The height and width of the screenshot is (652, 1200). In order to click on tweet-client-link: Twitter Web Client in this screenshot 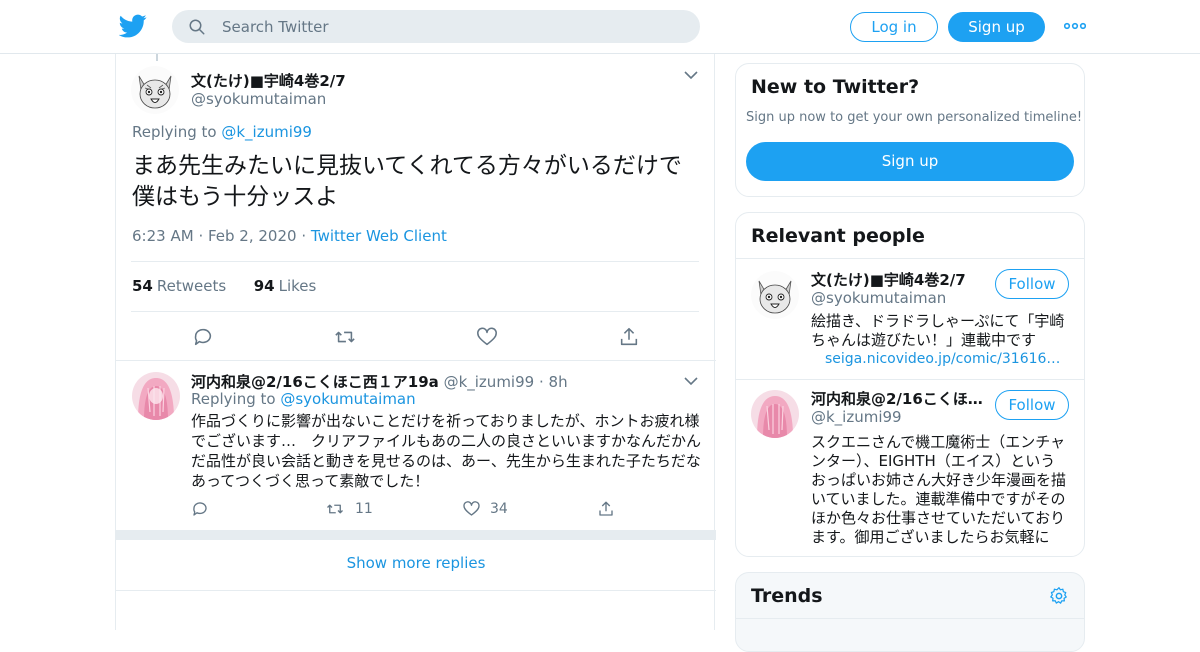, I will do `click(379, 236)`.